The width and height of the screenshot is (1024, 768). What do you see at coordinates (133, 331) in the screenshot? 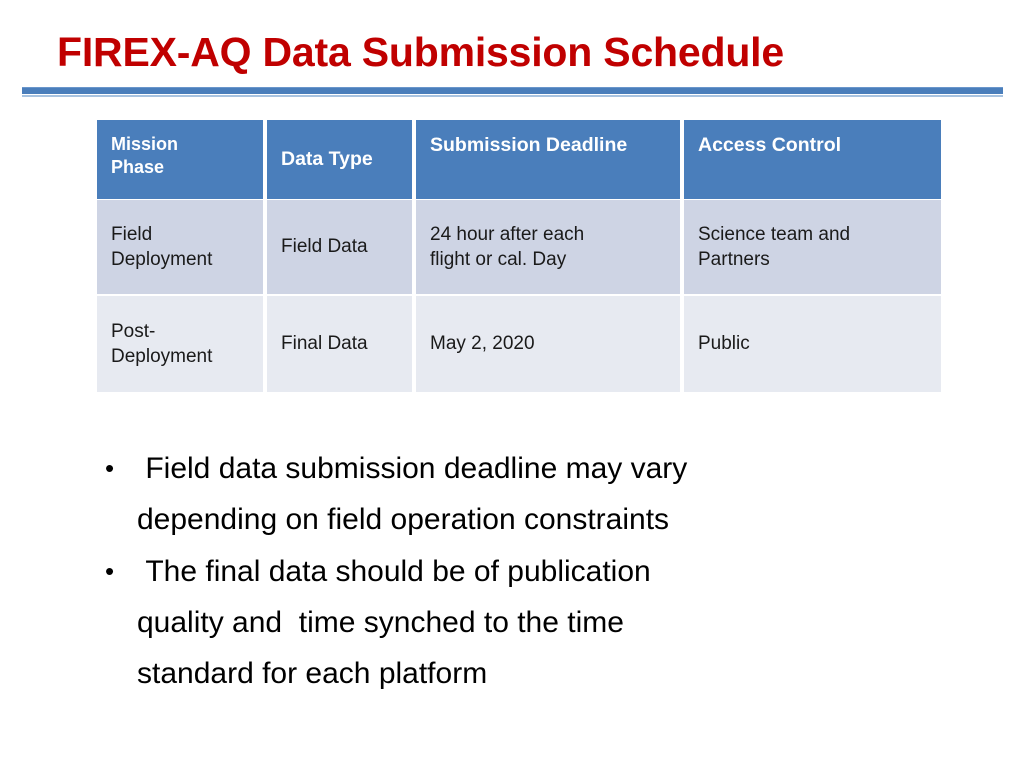
I see `row2-mission-phase-line1: Post-` at bounding box center [133, 331].